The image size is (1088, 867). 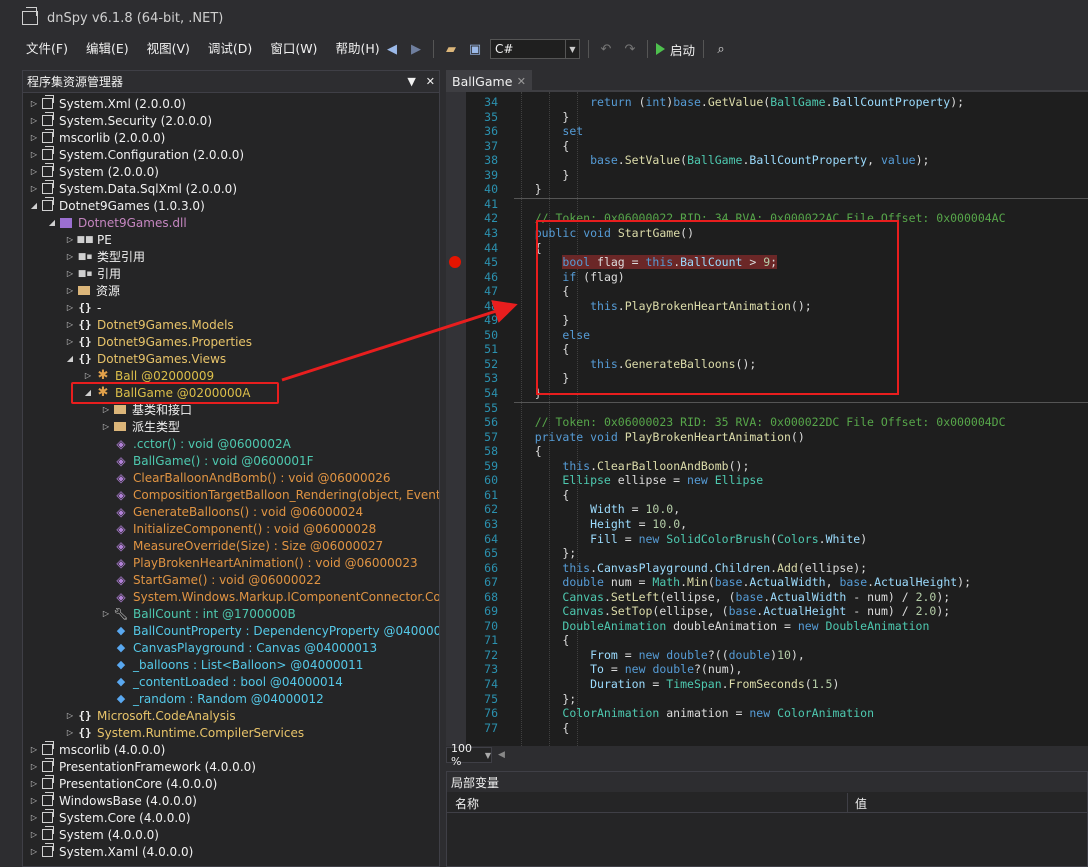 I want to click on tree-item: ▷ mscorlib (4.0.0.0), so click(x=97, y=749).